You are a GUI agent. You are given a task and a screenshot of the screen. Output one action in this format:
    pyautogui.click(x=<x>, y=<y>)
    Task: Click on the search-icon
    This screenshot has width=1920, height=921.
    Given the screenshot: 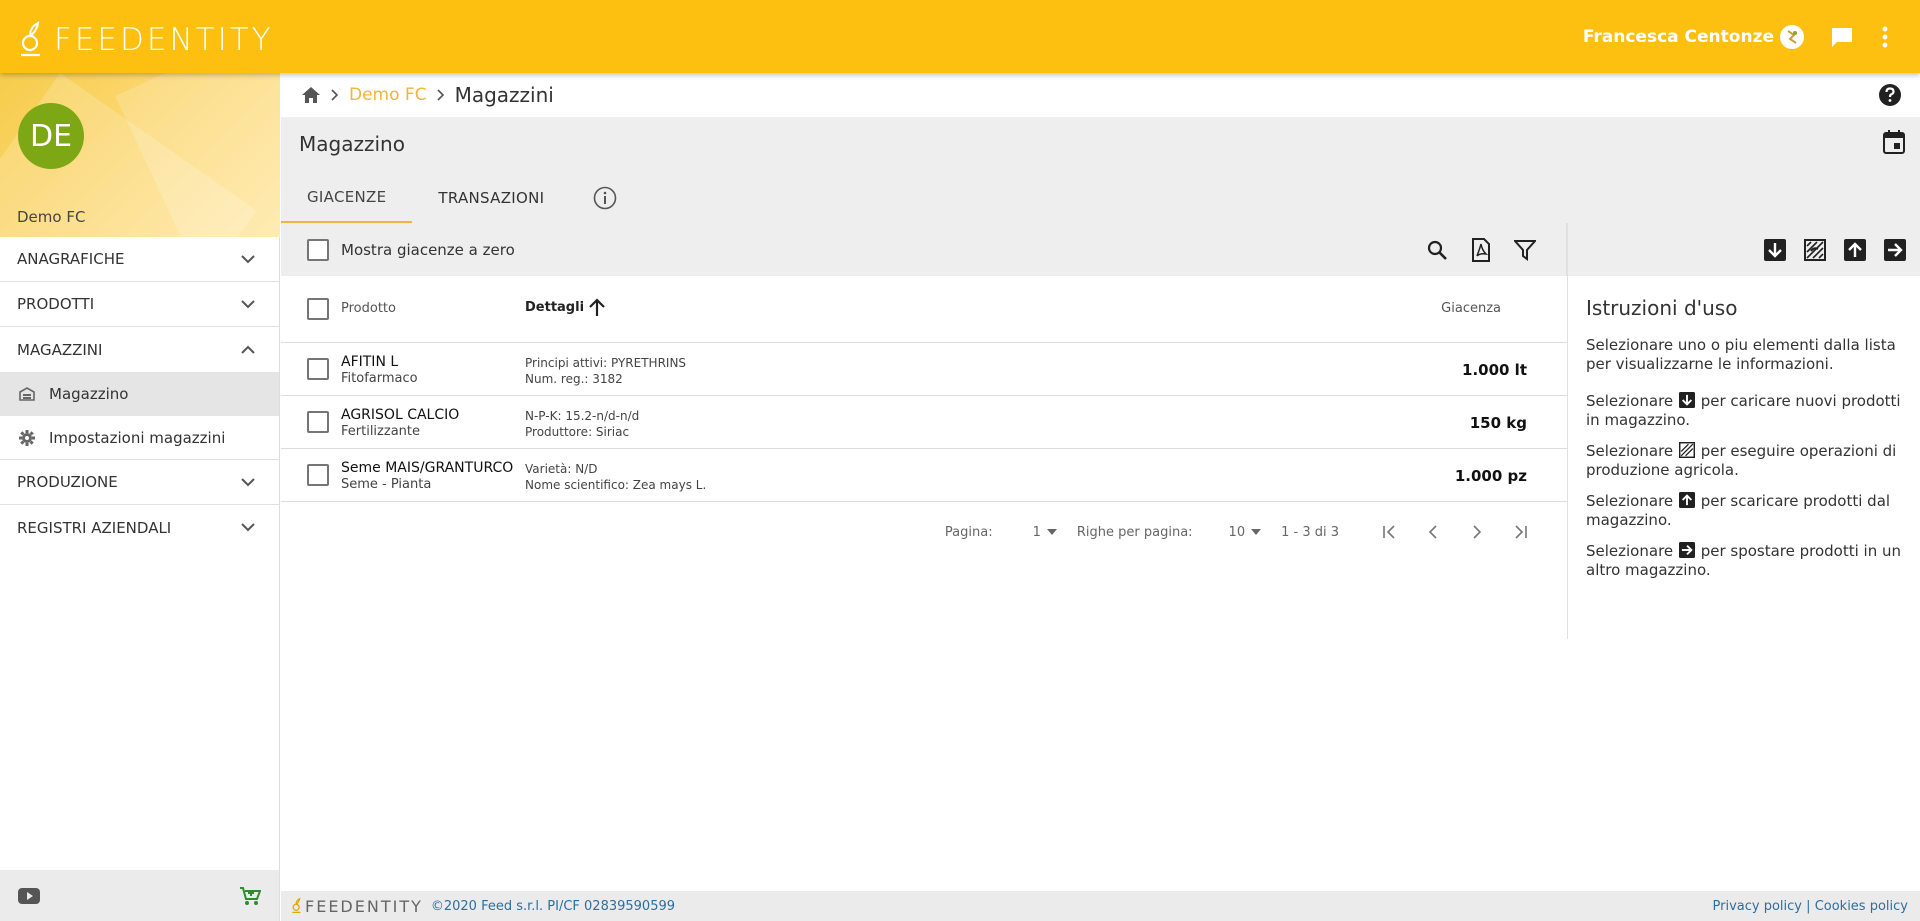 What is the action you would take?
    pyautogui.click(x=1437, y=250)
    